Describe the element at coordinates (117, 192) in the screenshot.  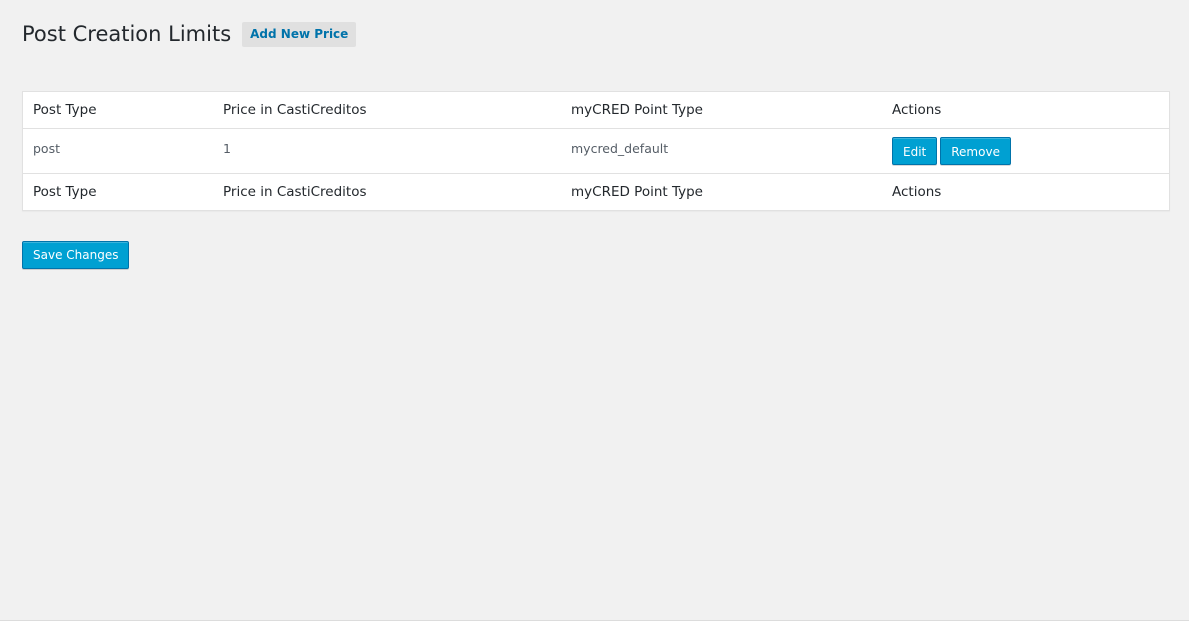
I see `footer-column-post-type: Post Type` at that location.